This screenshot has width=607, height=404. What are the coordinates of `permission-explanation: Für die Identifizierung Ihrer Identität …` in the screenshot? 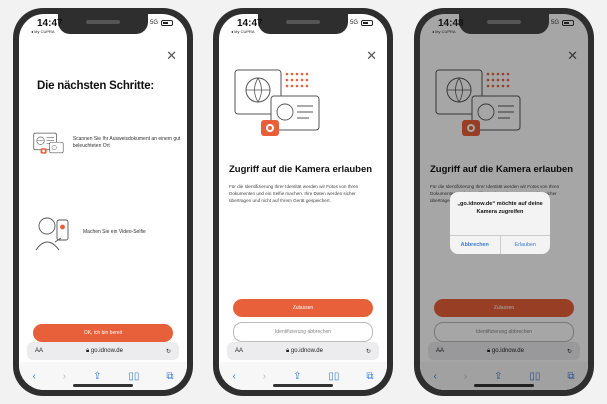 It's located at (294, 193).